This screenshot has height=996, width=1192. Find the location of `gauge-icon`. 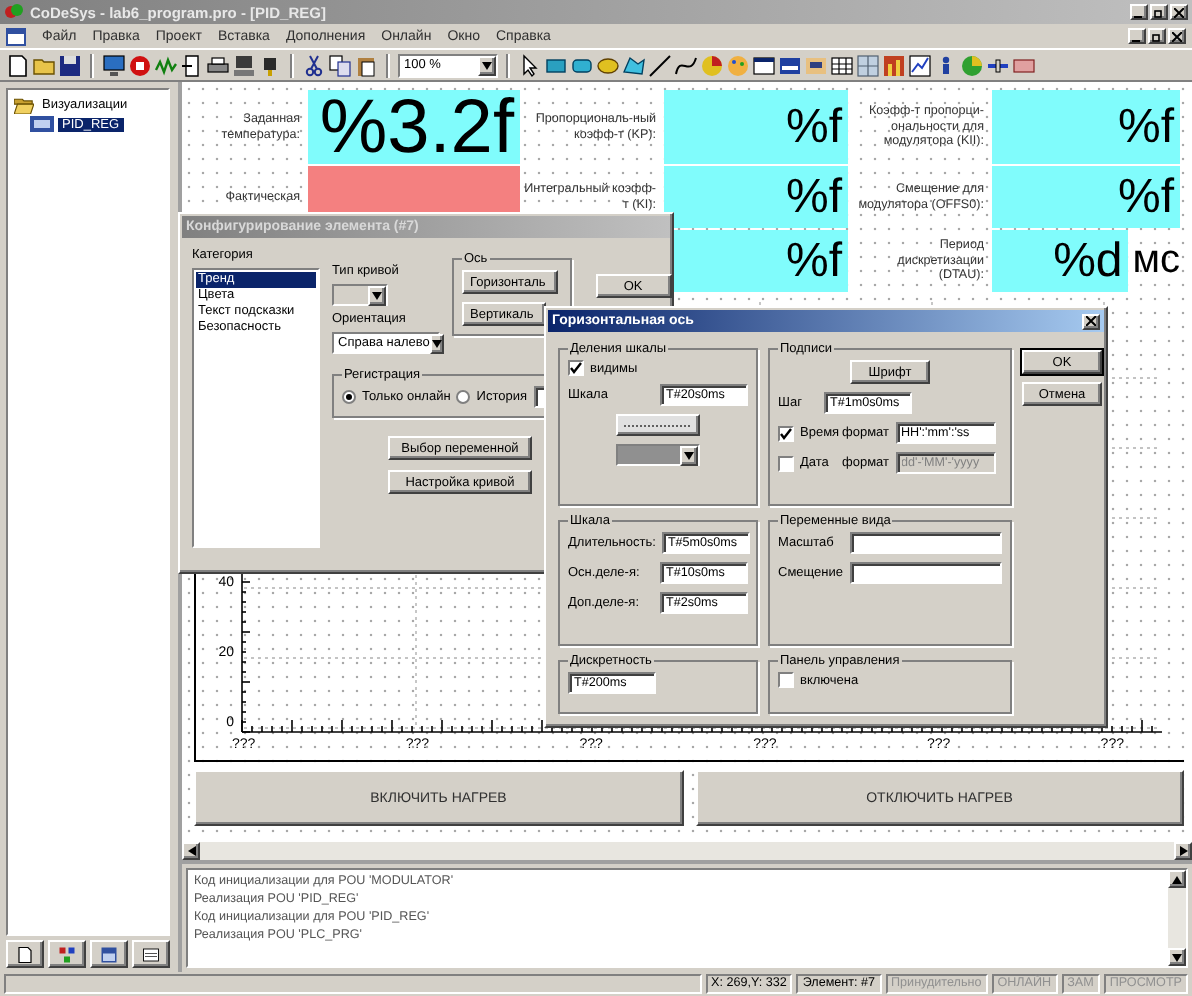

gauge-icon is located at coordinates (816, 65).